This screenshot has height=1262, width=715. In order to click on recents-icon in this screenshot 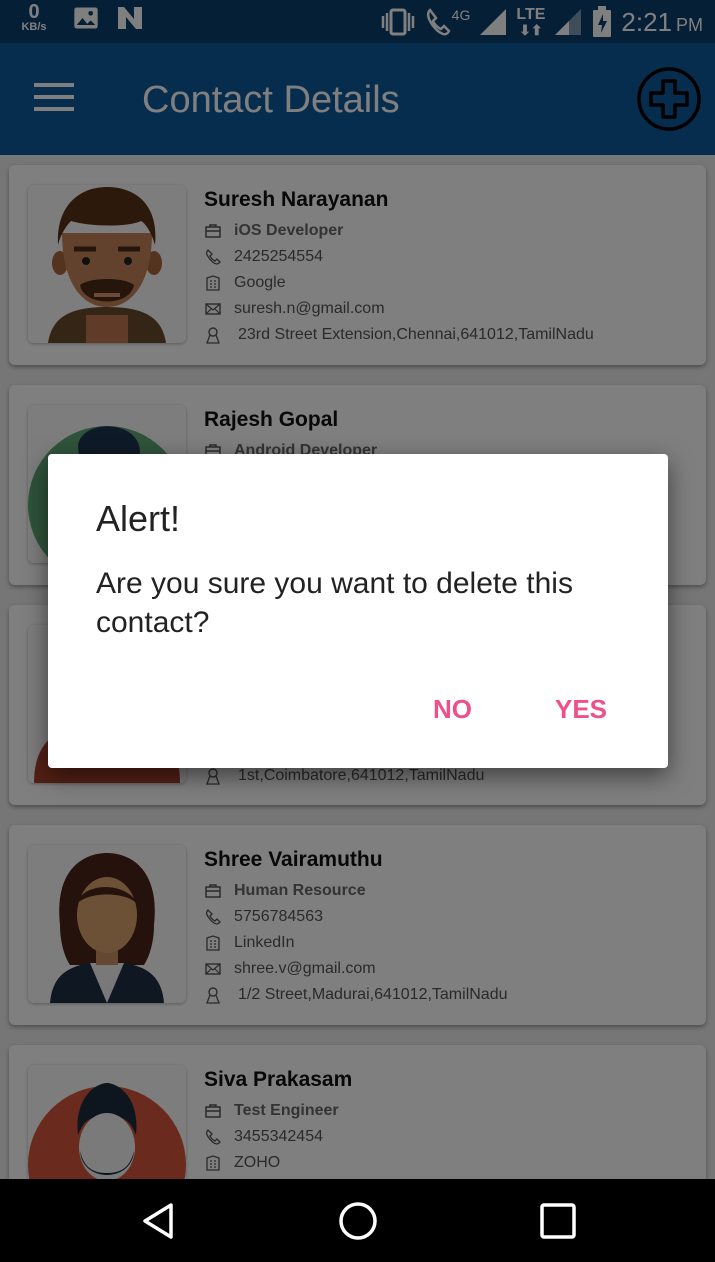, I will do `click(558, 1221)`.